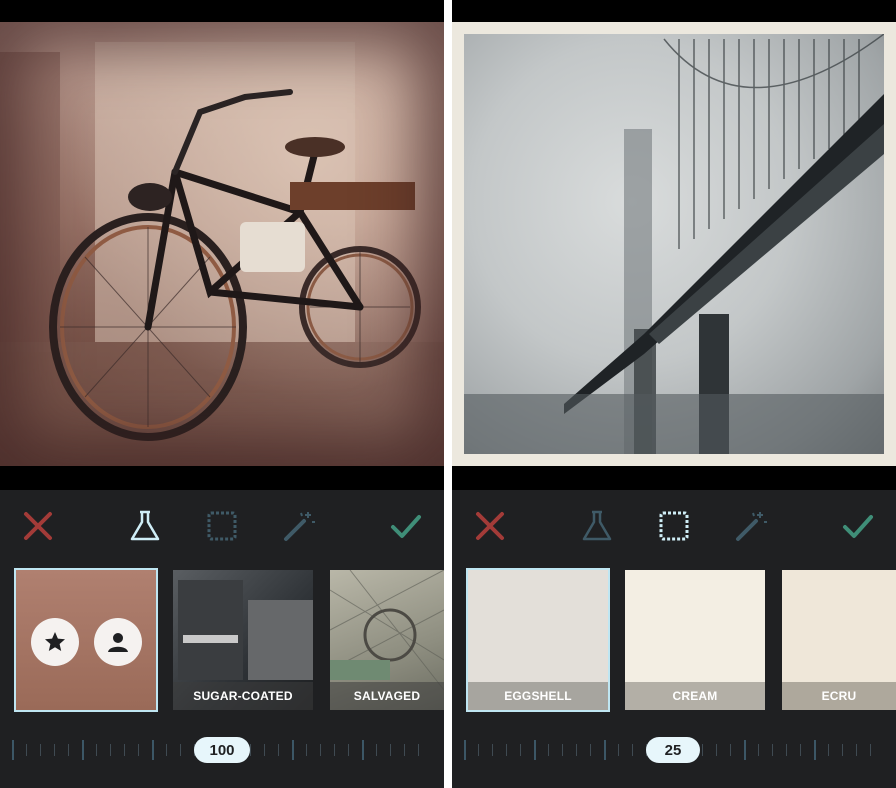 Image resolution: width=896 pixels, height=788 pixels. I want to click on frame-thumbnail-ecru: ECRU, so click(839, 640).